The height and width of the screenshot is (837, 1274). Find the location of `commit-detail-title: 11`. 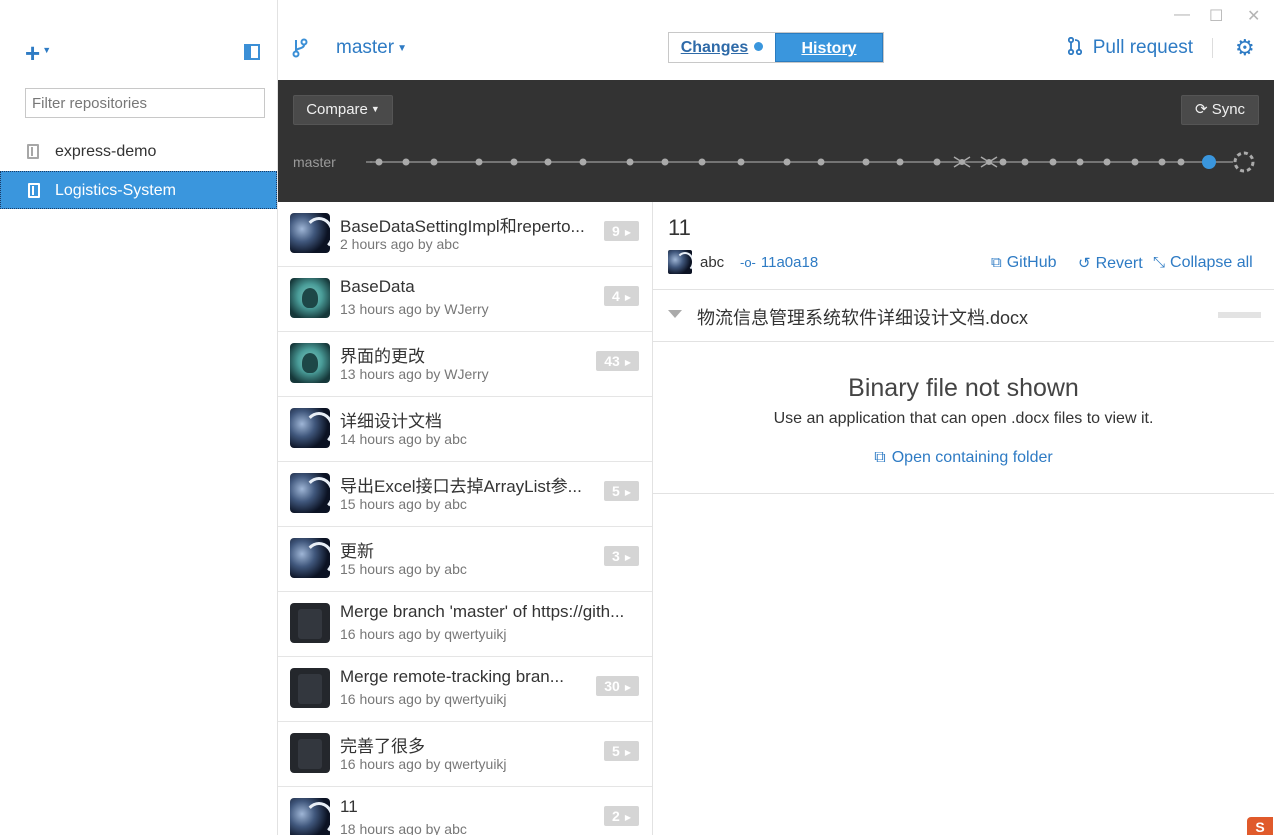

commit-detail-title: 11 is located at coordinates (679, 227).